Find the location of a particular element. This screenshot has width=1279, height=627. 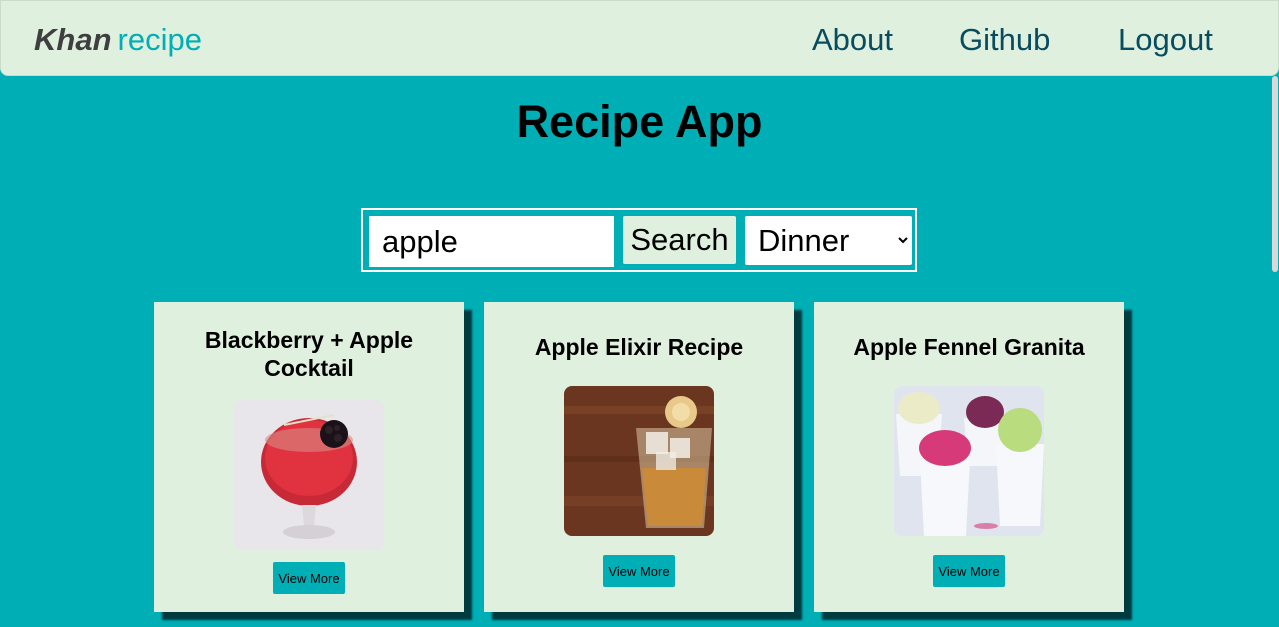

brand-logo: Khan recipe is located at coordinates (118, 40).